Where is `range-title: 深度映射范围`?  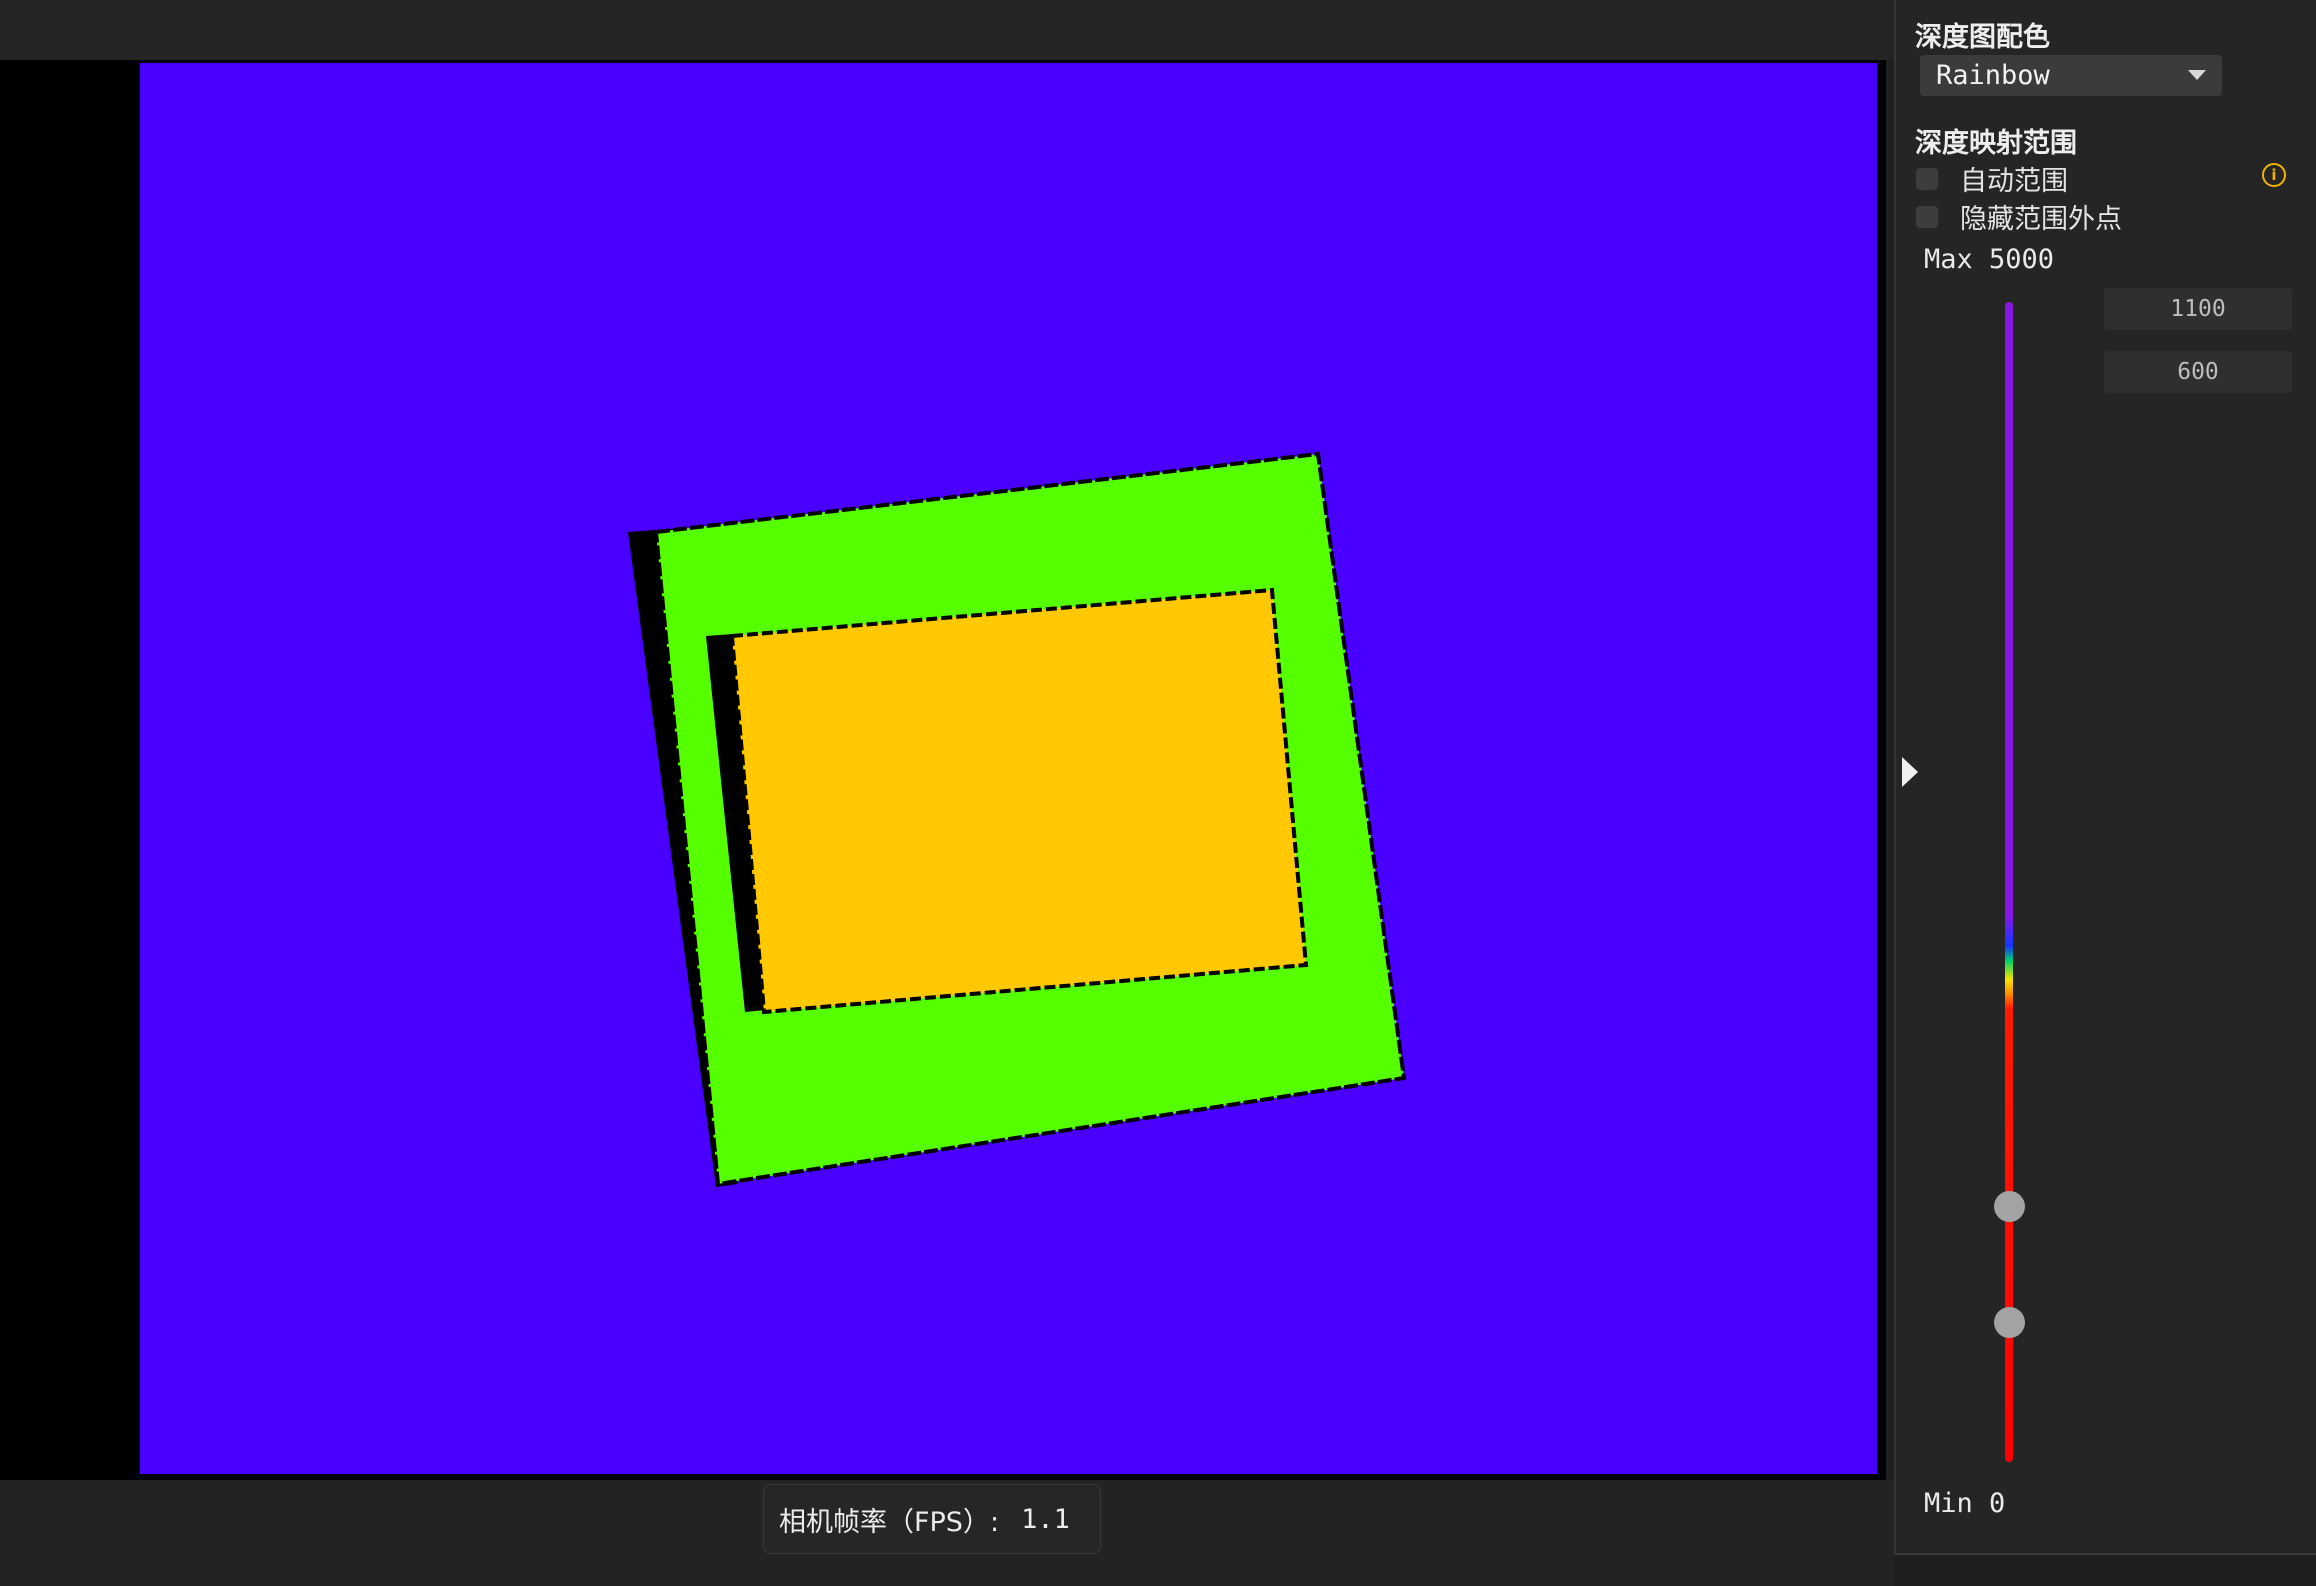 range-title: 深度映射范围 is located at coordinates (1996, 143).